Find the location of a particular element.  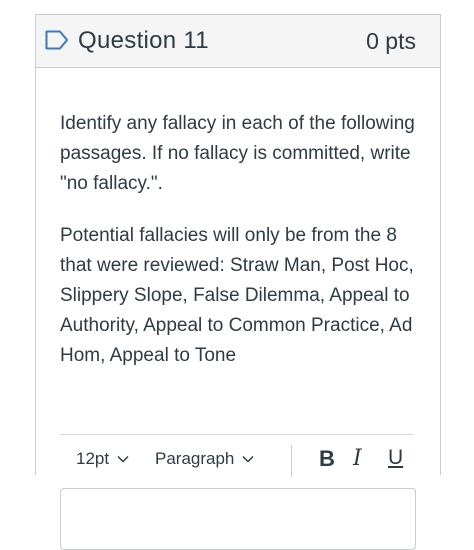

block-format-dropdown: Paragraph is located at coordinates (204, 459).